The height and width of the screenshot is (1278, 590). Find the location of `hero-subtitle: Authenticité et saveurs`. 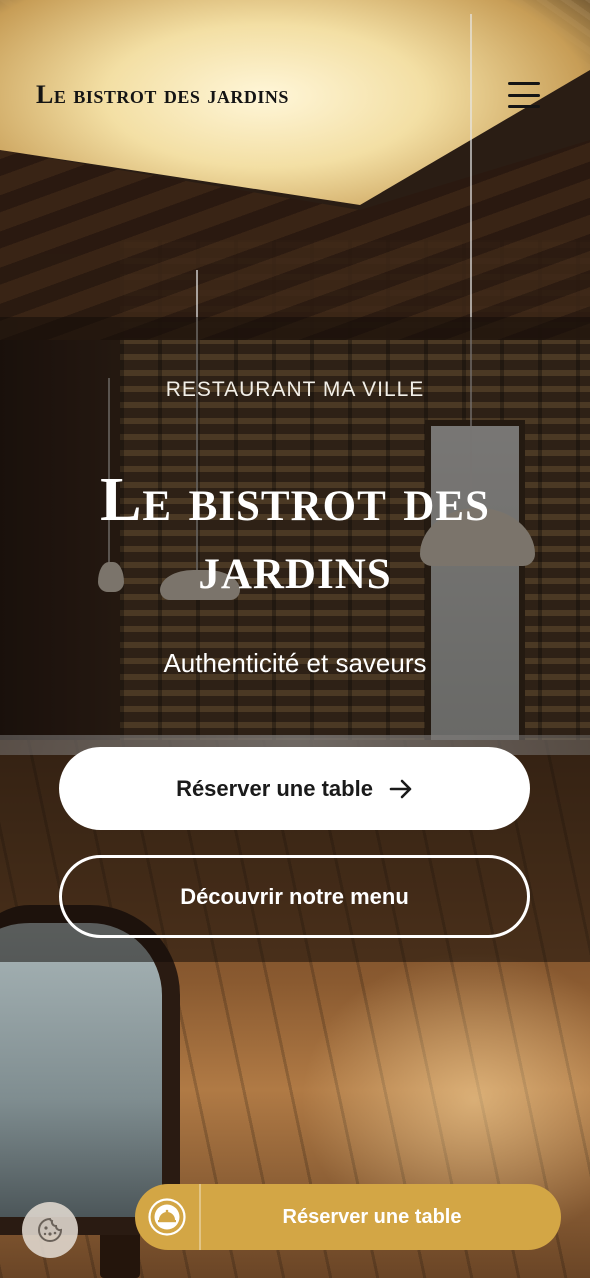

hero-subtitle: Authenticité et saveurs is located at coordinates (295, 663).